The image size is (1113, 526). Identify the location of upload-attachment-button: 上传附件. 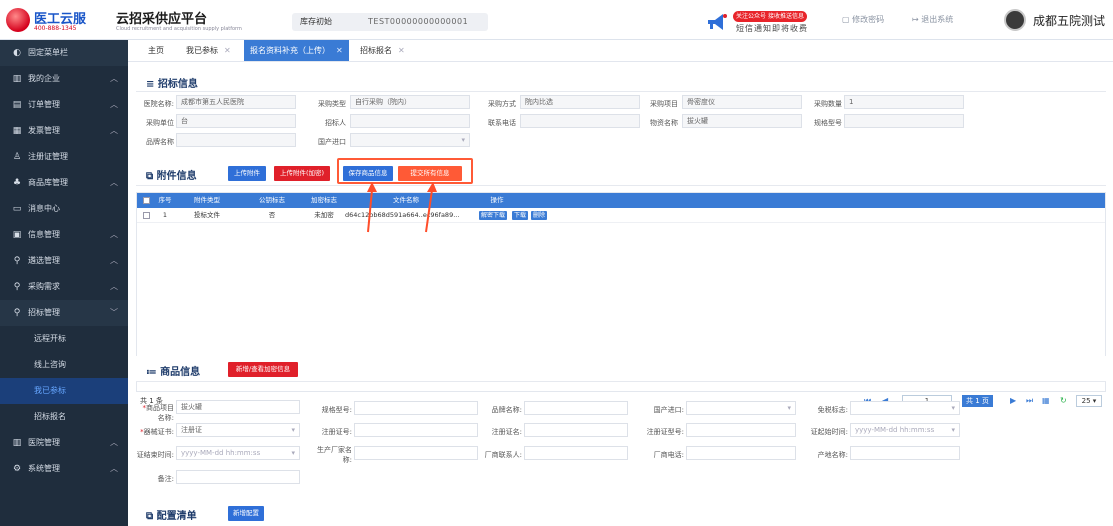
(247, 173).